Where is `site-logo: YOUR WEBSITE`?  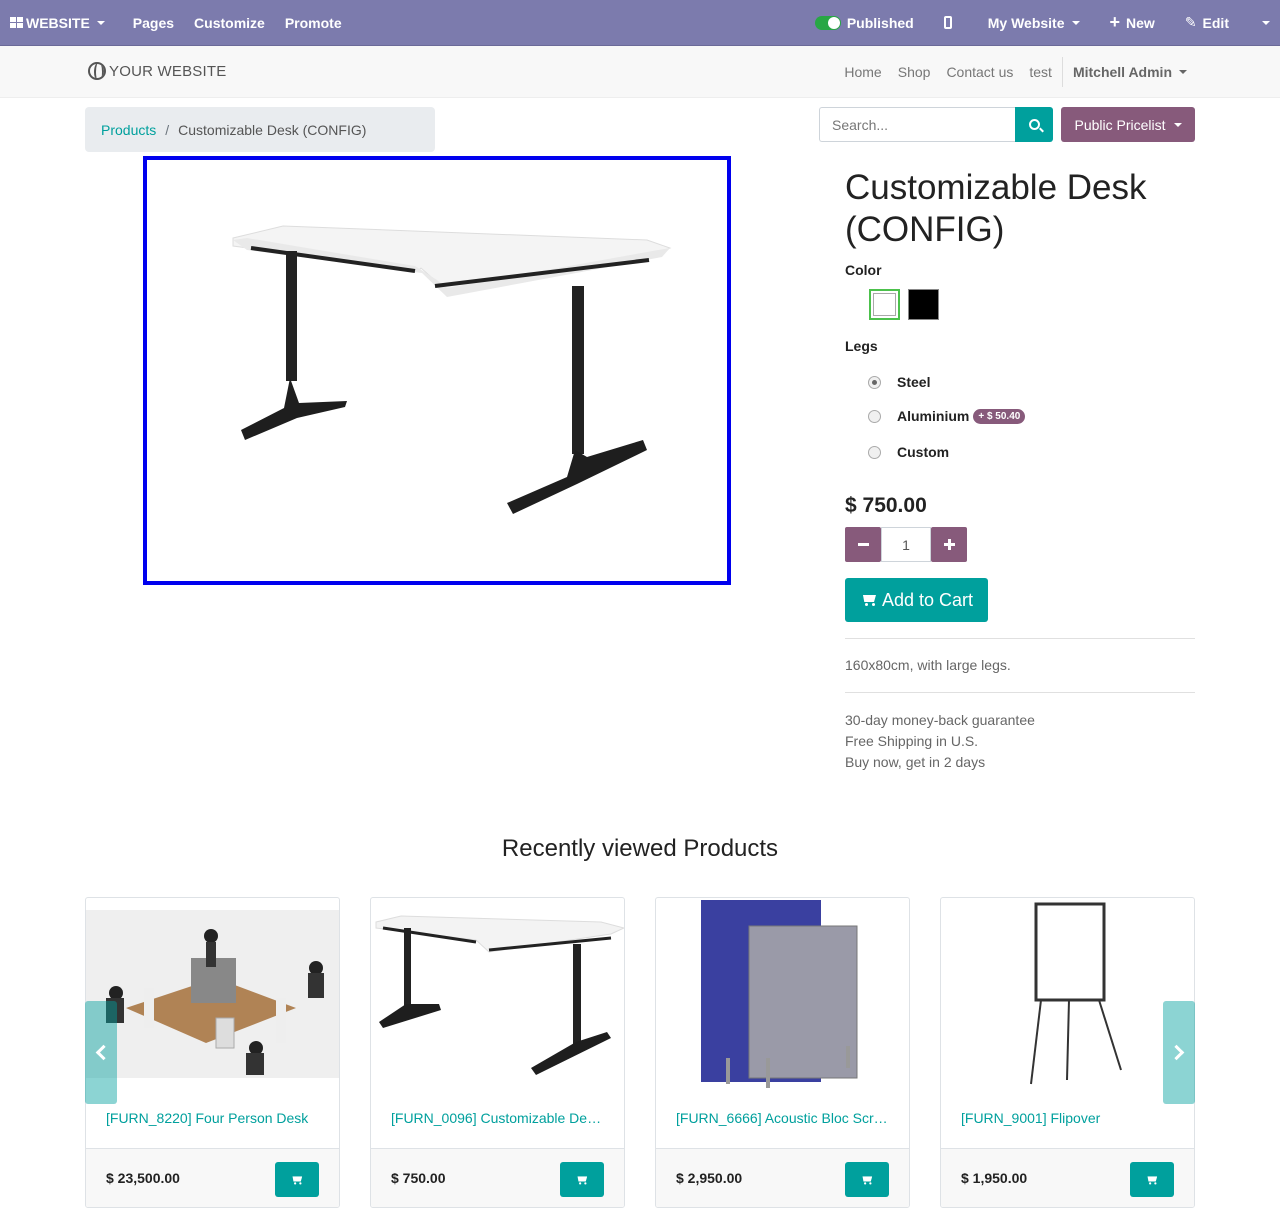 site-logo: YOUR WEBSITE is located at coordinates (157, 71).